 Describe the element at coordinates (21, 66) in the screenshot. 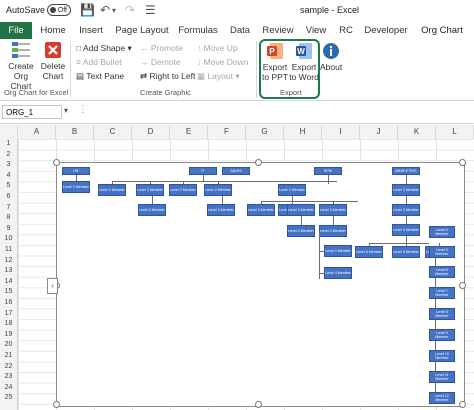

I see `create-org-chart-button: Create Org Chart` at that location.